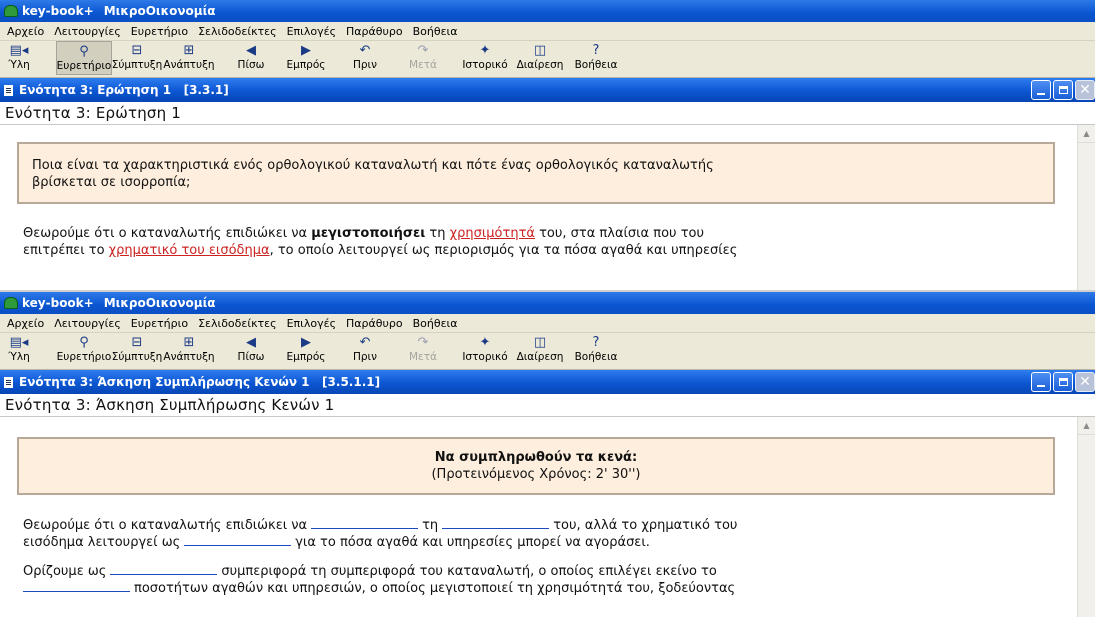 This screenshot has height=637, width=1095. What do you see at coordinates (437, 233) in the screenshot?
I see `answer-text: τη` at bounding box center [437, 233].